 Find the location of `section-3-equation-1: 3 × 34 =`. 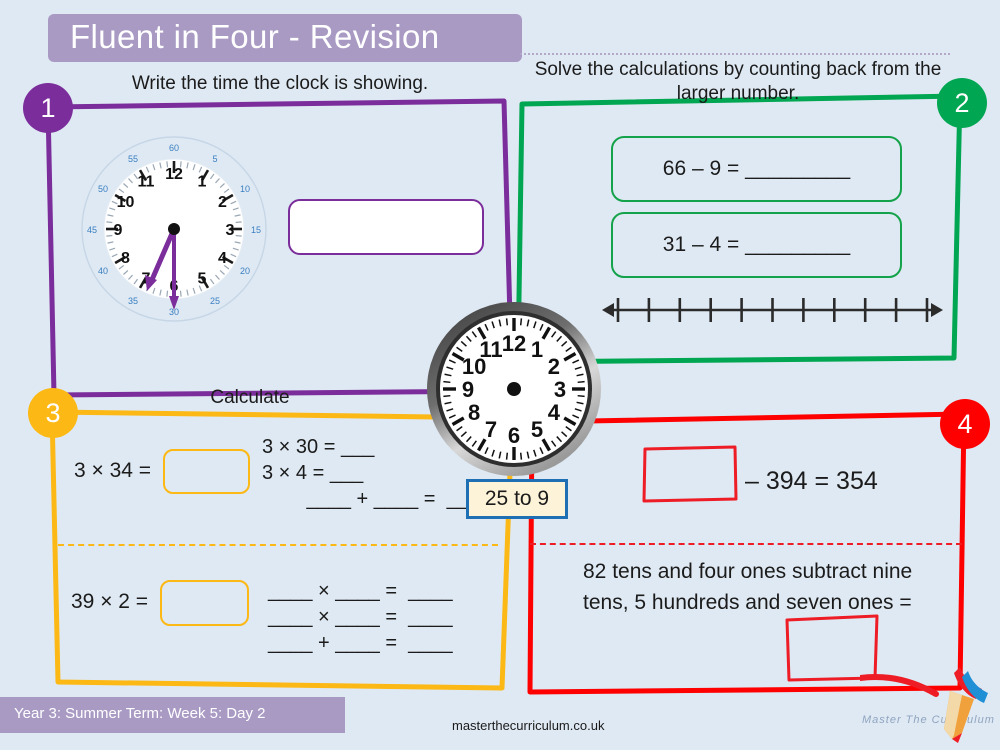

section-3-equation-1: 3 × 34 = is located at coordinates (113, 470).